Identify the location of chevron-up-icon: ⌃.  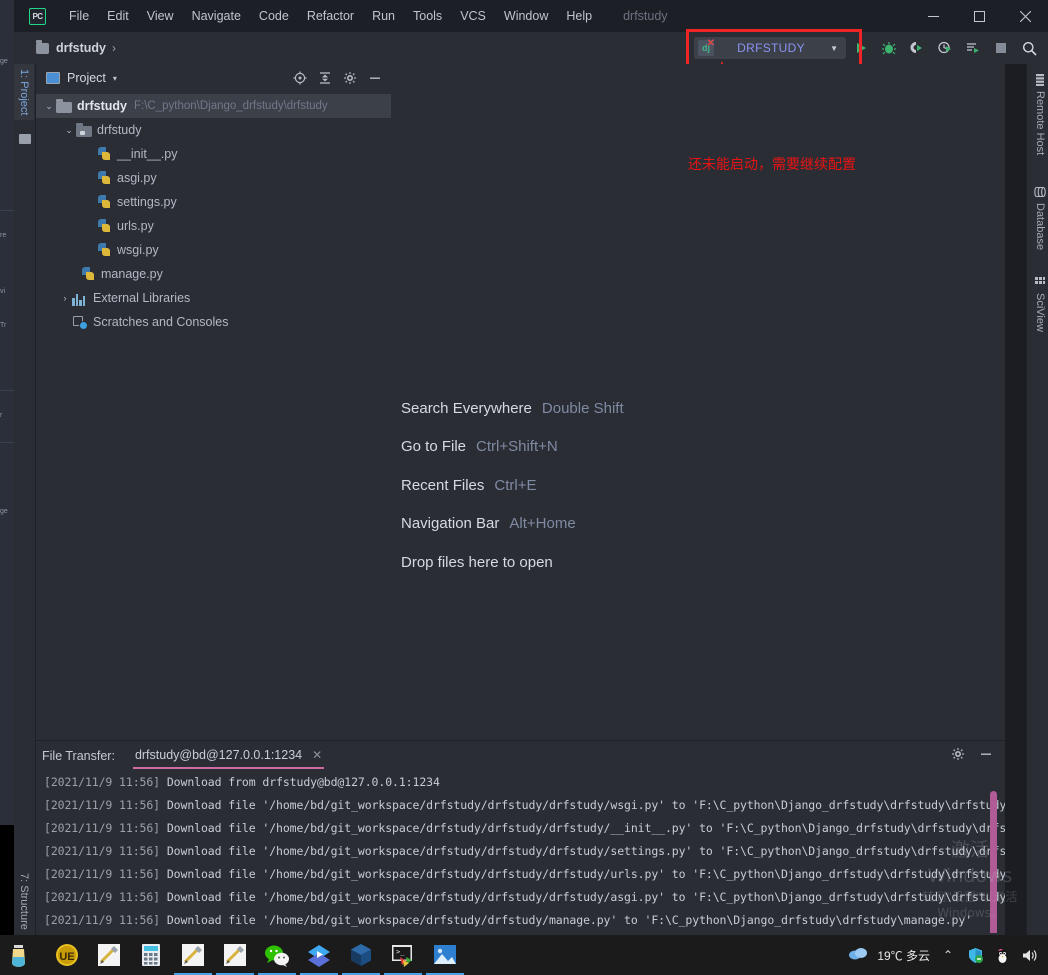
(948, 955).